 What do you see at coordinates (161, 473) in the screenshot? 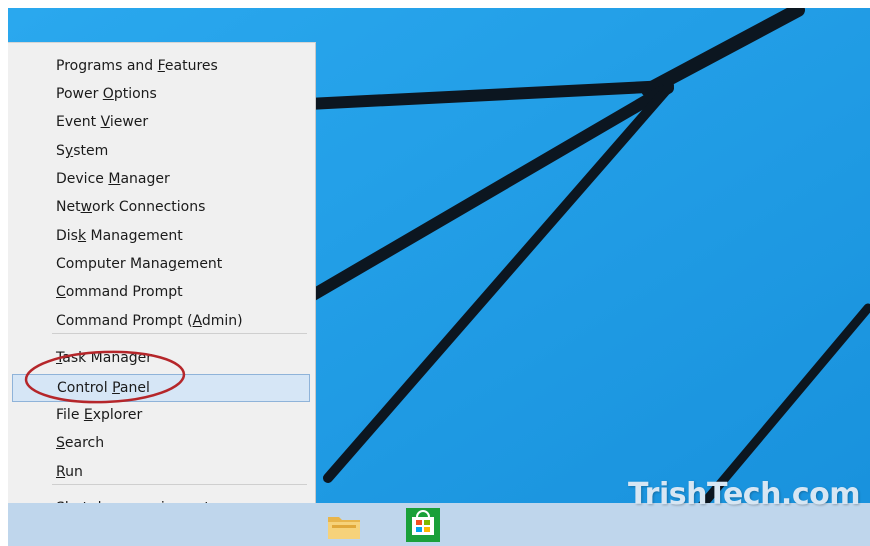
I see `menu-item-run: Run` at bounding box center [161, 473].